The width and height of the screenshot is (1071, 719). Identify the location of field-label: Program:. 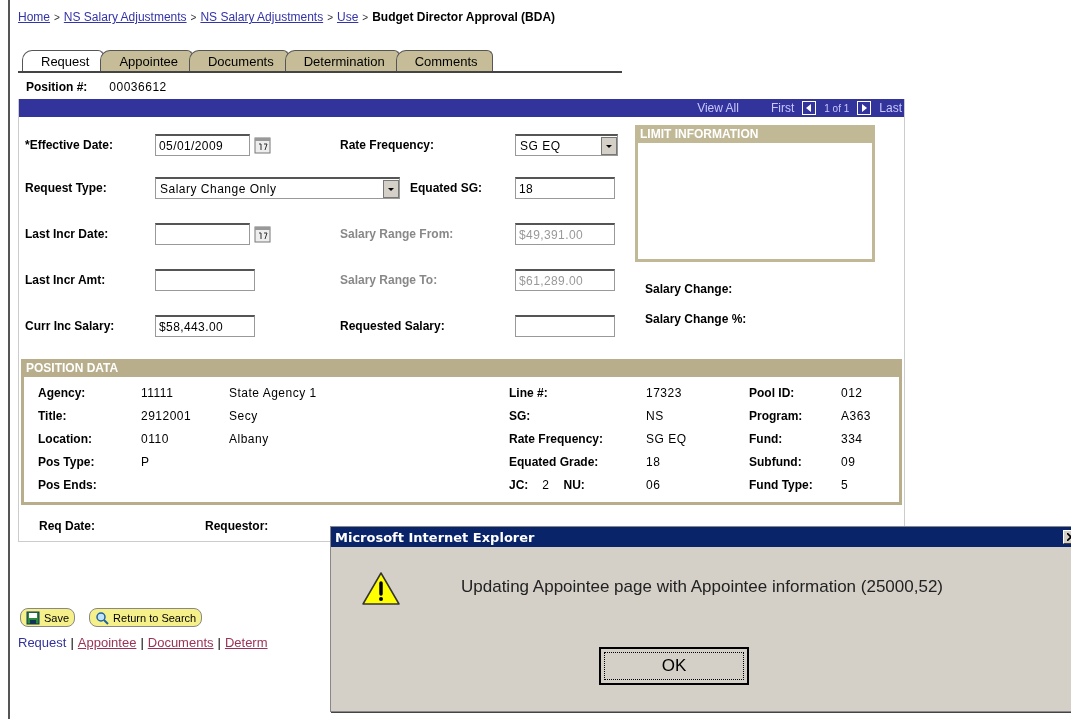
(776, 415).